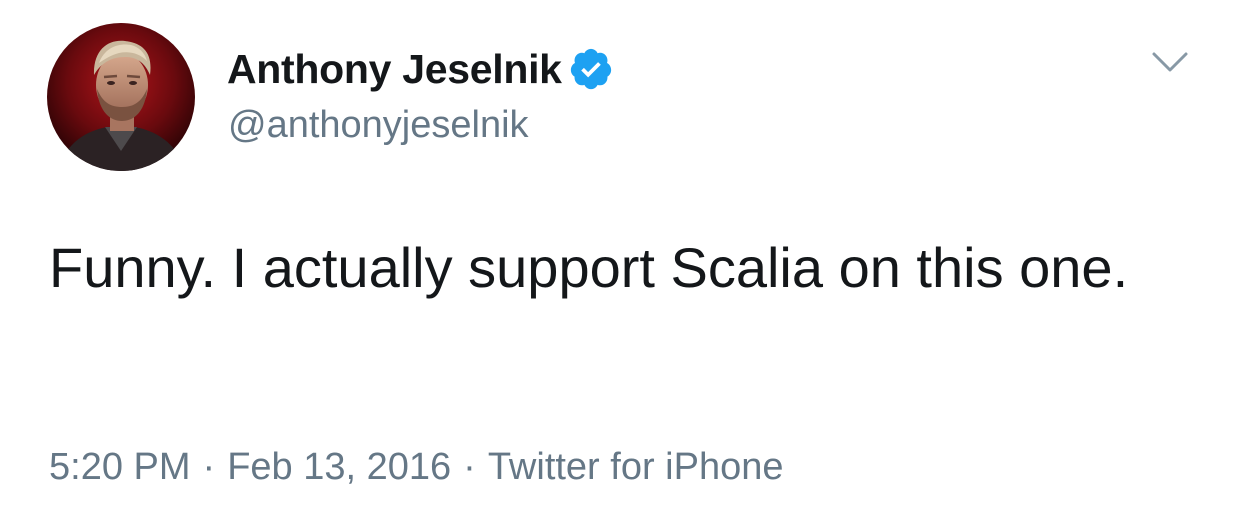 This screenshot has width=1242, height=532. What do you see at coordinates (636, 467) in the screenshot?
I see `tweet-source: Twitter for iPhone` at bounding box center [636, 467].